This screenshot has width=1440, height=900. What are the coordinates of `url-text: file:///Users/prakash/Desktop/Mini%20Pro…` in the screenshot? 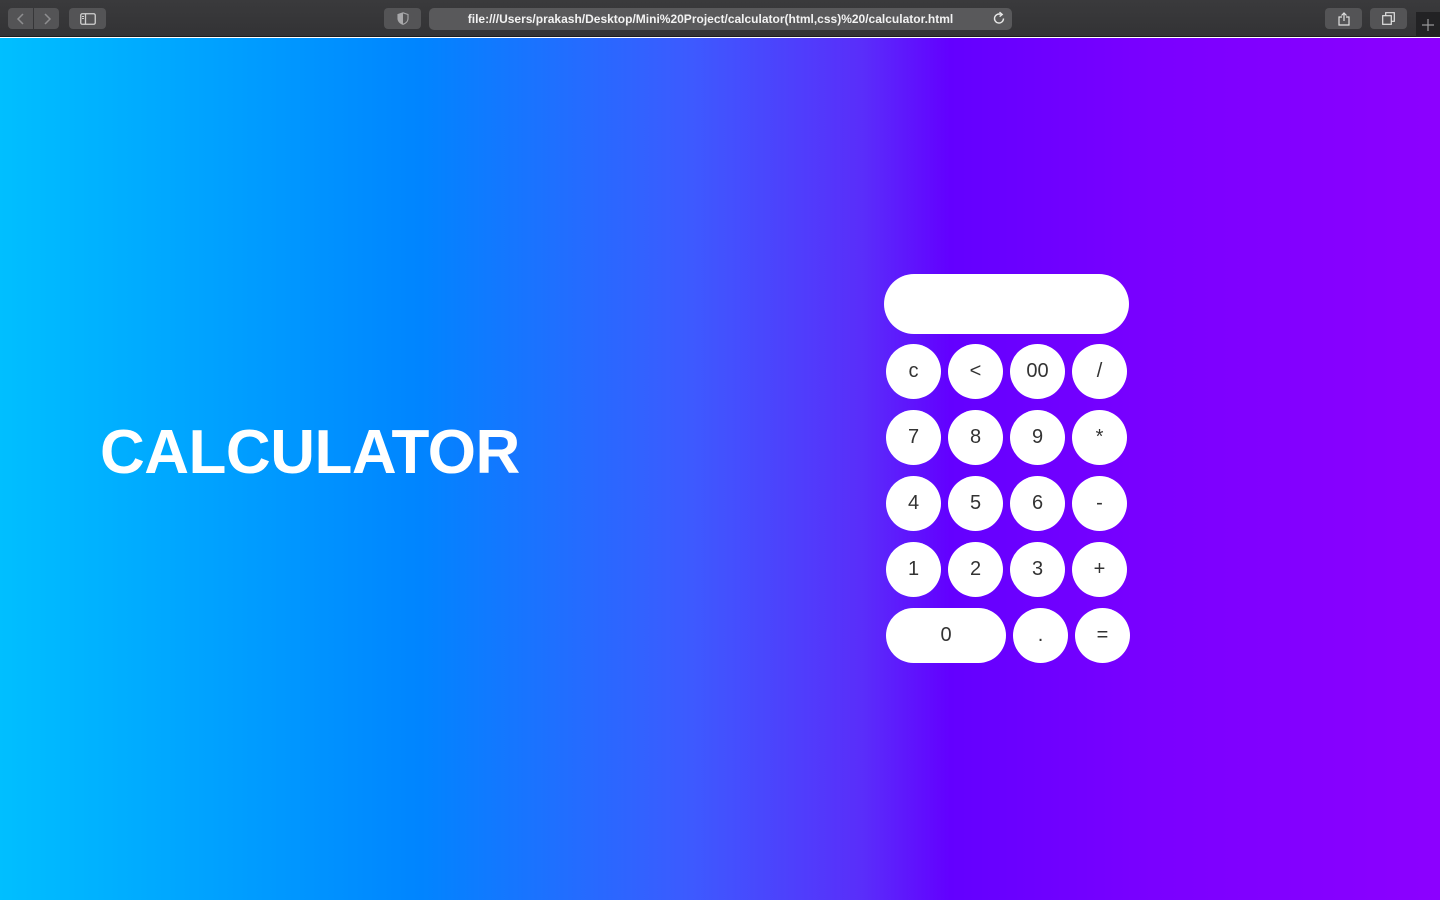 It's located at (710, 19).